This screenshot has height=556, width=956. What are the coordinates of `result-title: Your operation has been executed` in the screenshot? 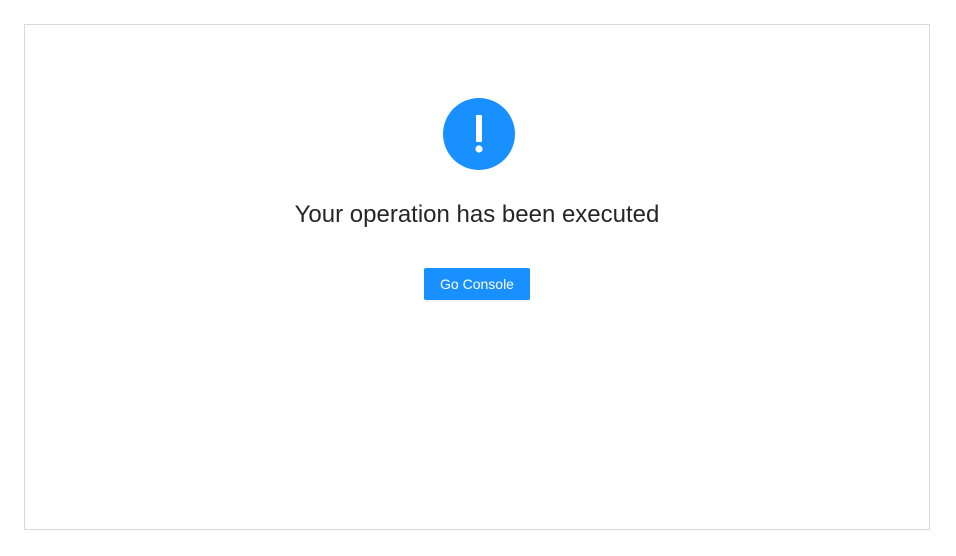 It's located at (477, 214).